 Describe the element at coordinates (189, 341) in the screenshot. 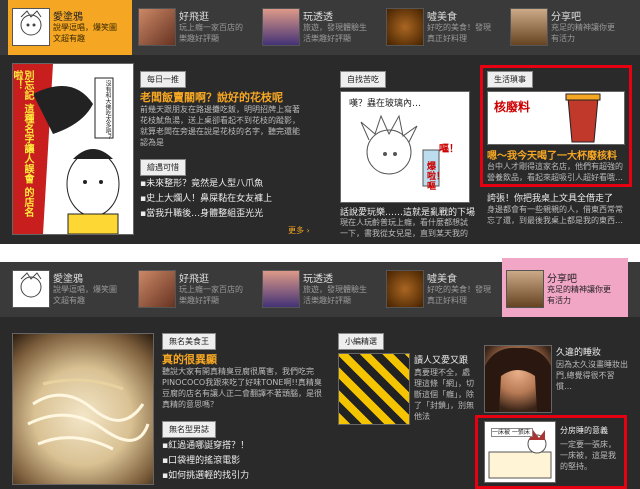

I see `category-label: 無名美食王` at that location.